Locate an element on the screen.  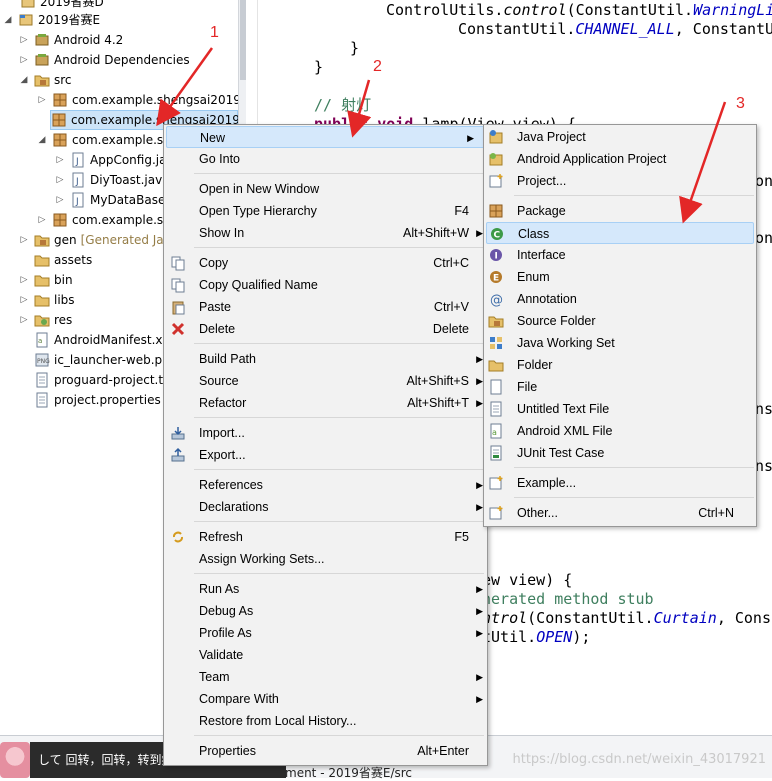
tree-item-src: ◢ src is located at coordinates (45, 80).